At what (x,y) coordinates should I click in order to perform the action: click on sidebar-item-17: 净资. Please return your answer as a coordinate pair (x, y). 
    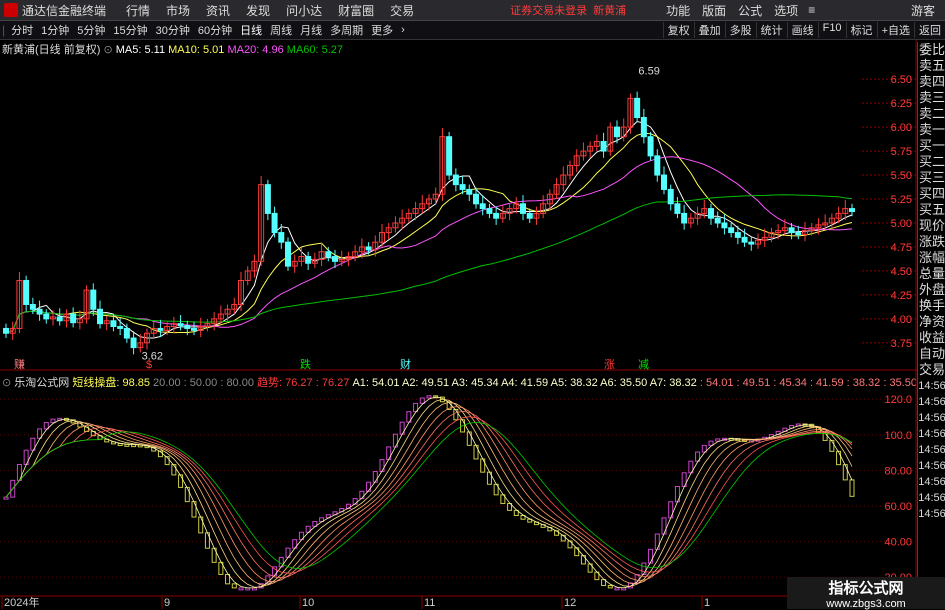
    Looking at the image, I should click on (931, 322).